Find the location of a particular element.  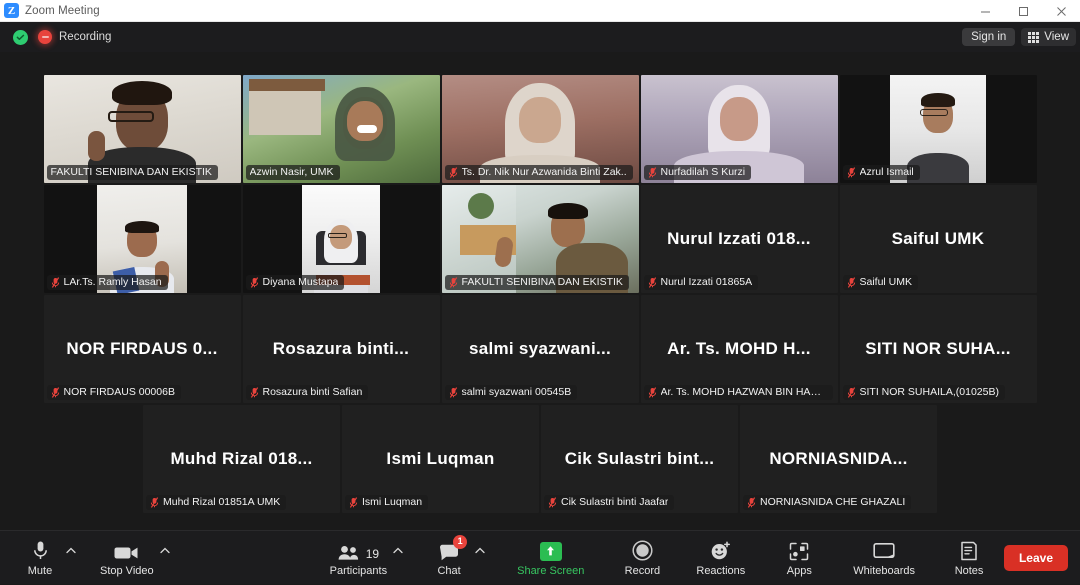

participant-name-strip: SITI NOR SUHAILA,(01025B) is located at coordinates (924, 392).